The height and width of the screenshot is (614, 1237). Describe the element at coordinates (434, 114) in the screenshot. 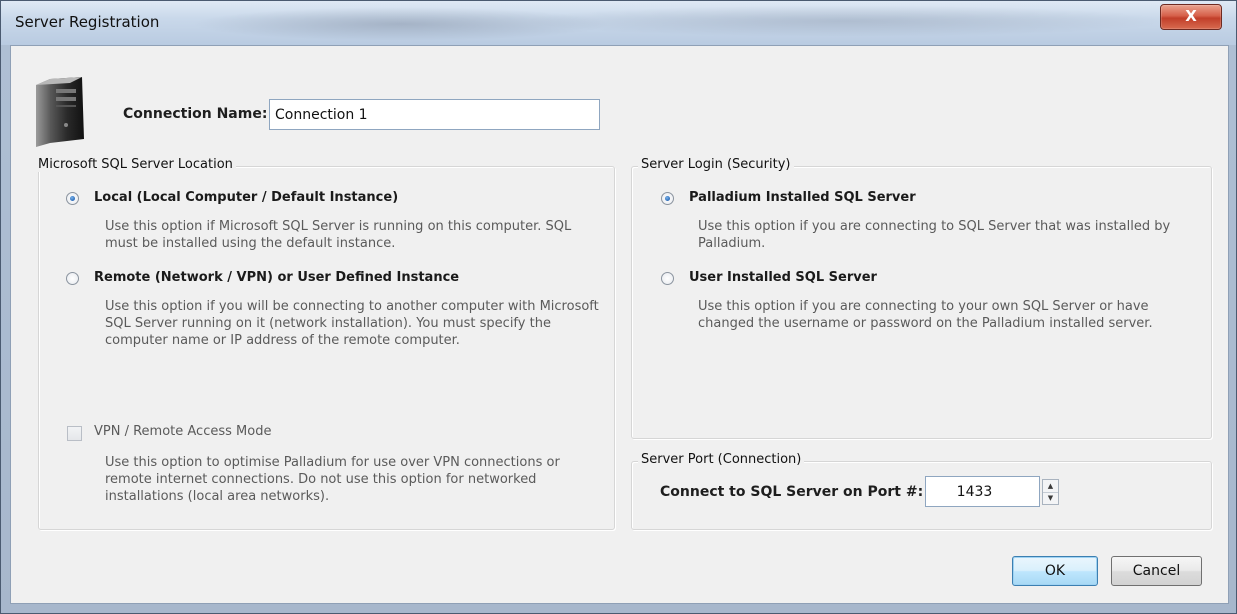

I see `connection-name-input` at that location.